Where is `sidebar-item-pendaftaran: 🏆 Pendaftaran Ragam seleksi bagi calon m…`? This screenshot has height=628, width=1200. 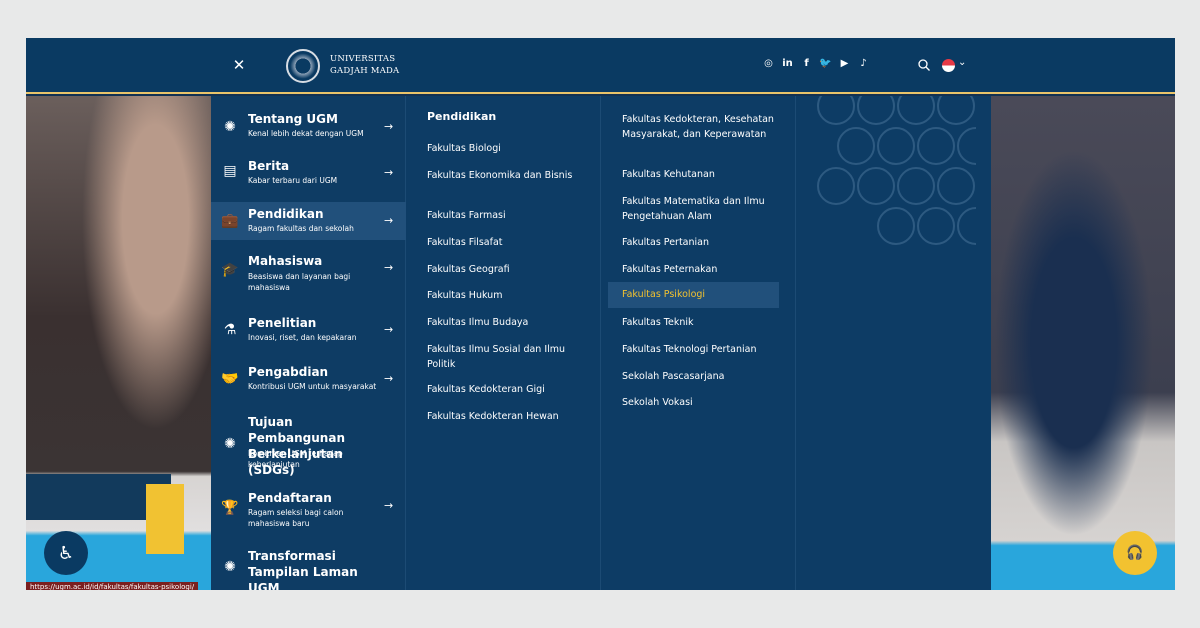 sidebar-item-pendaftaran: 🏆 Pendaftaran Ragam seleksi bagi calon m… is located at coordinates (308, 514).